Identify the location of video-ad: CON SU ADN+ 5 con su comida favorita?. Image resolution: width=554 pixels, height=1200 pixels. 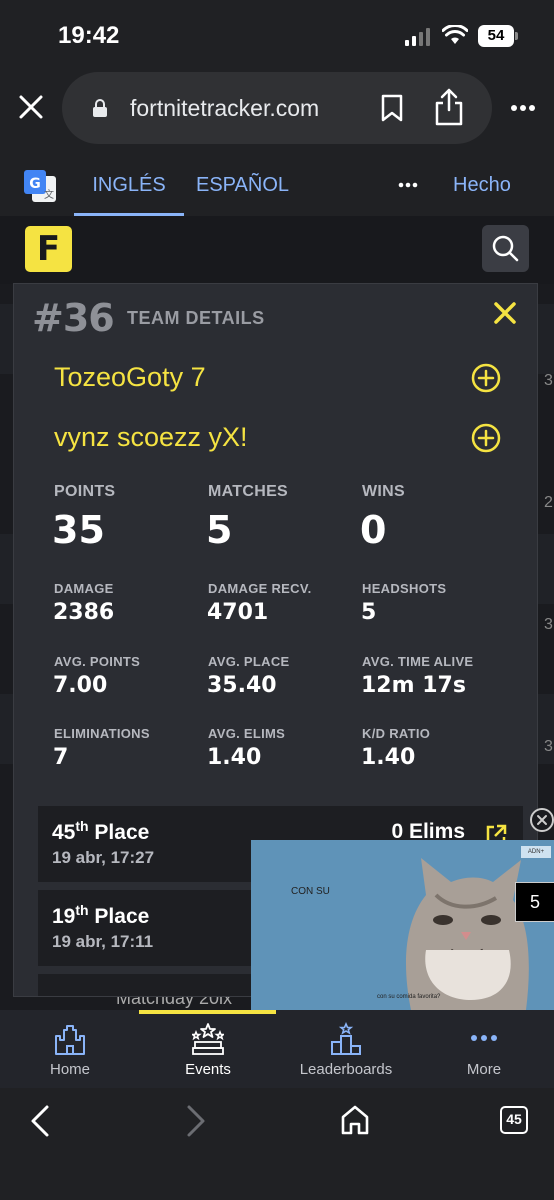
(402, 925).